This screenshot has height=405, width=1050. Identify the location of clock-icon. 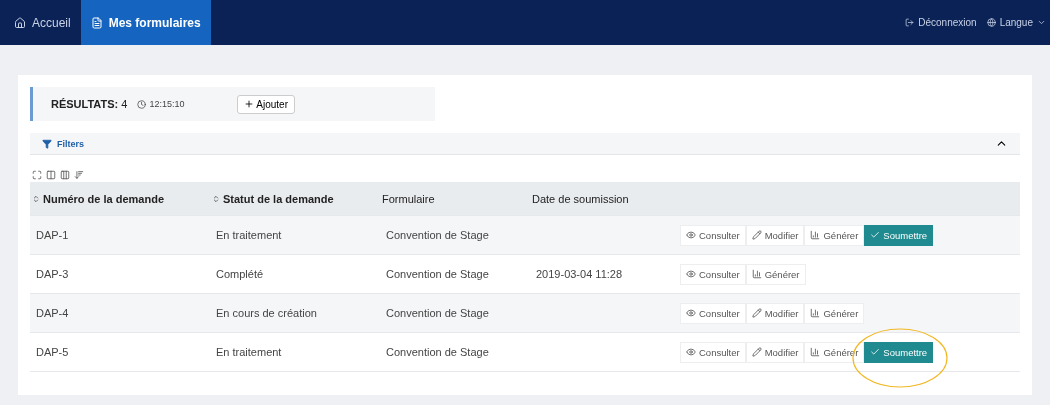
(142, 104).